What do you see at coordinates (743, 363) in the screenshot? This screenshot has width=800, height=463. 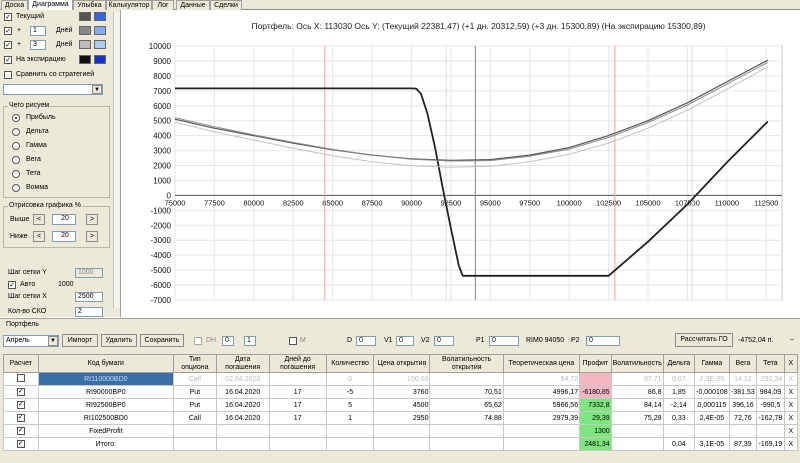 I see `column-header: Вега` at bounding box center [743, 363].